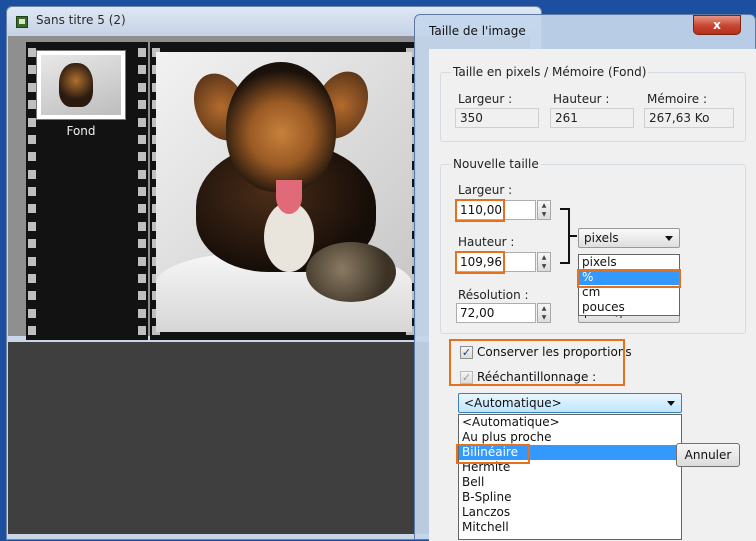 This screenshot has width=756, height=541. What do you see at coordinates (493, 295) in the screenshot?
I see `resolution-label: Résolution :` at bounding box center [493, 295].